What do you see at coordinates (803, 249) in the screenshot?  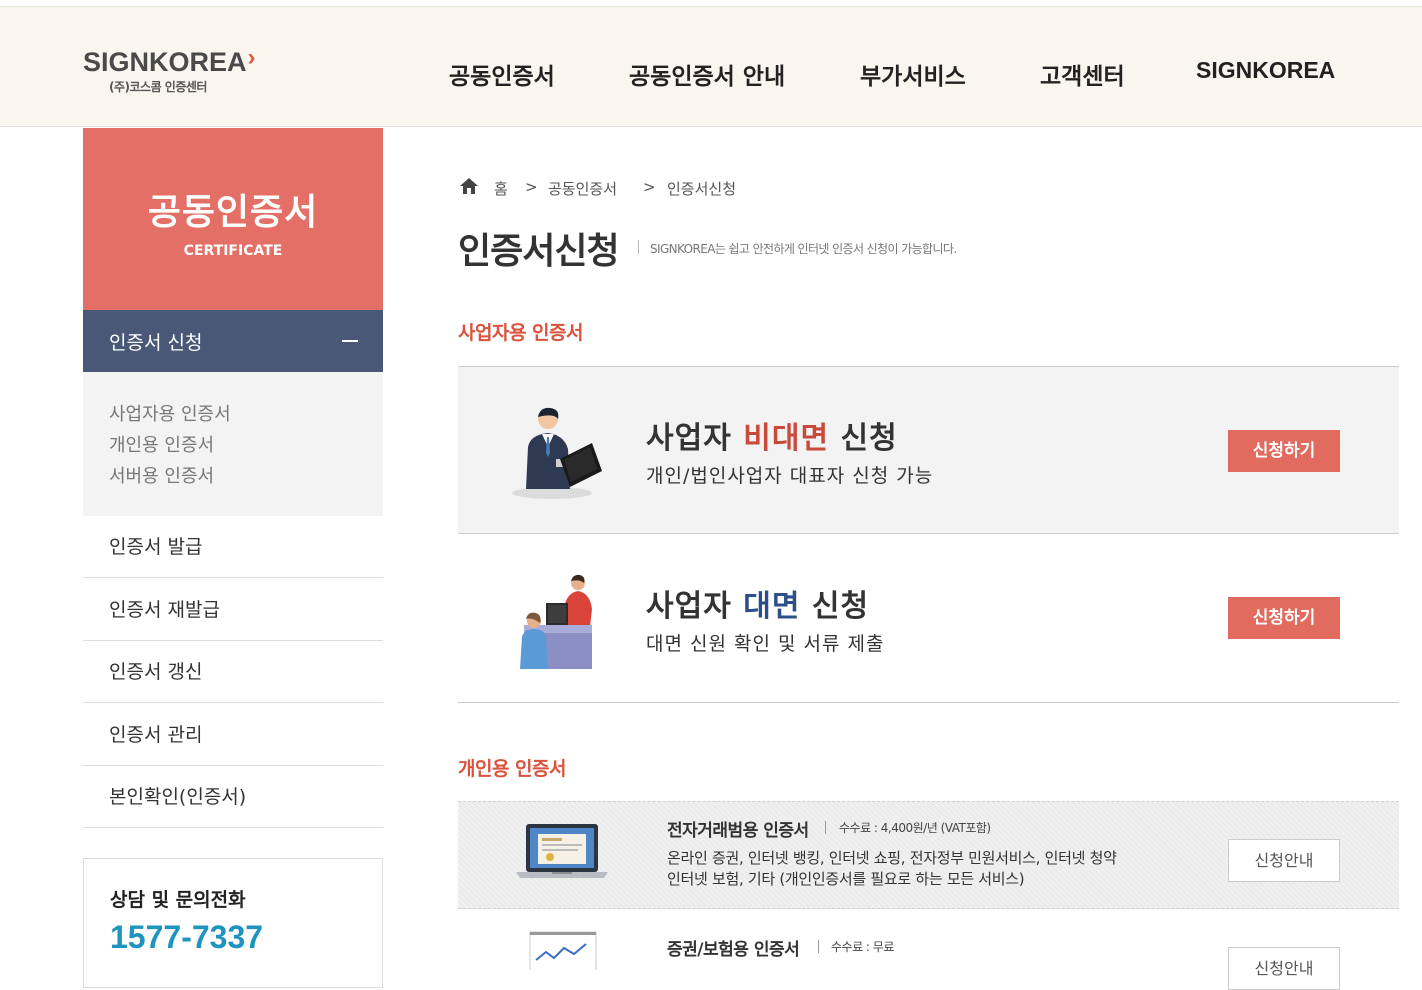 I see `page-description: SIGNKOREA는 쉽고 안전하게 인터넷 인증서 신청이 가능합니다.` at bounding box center [803, 249].